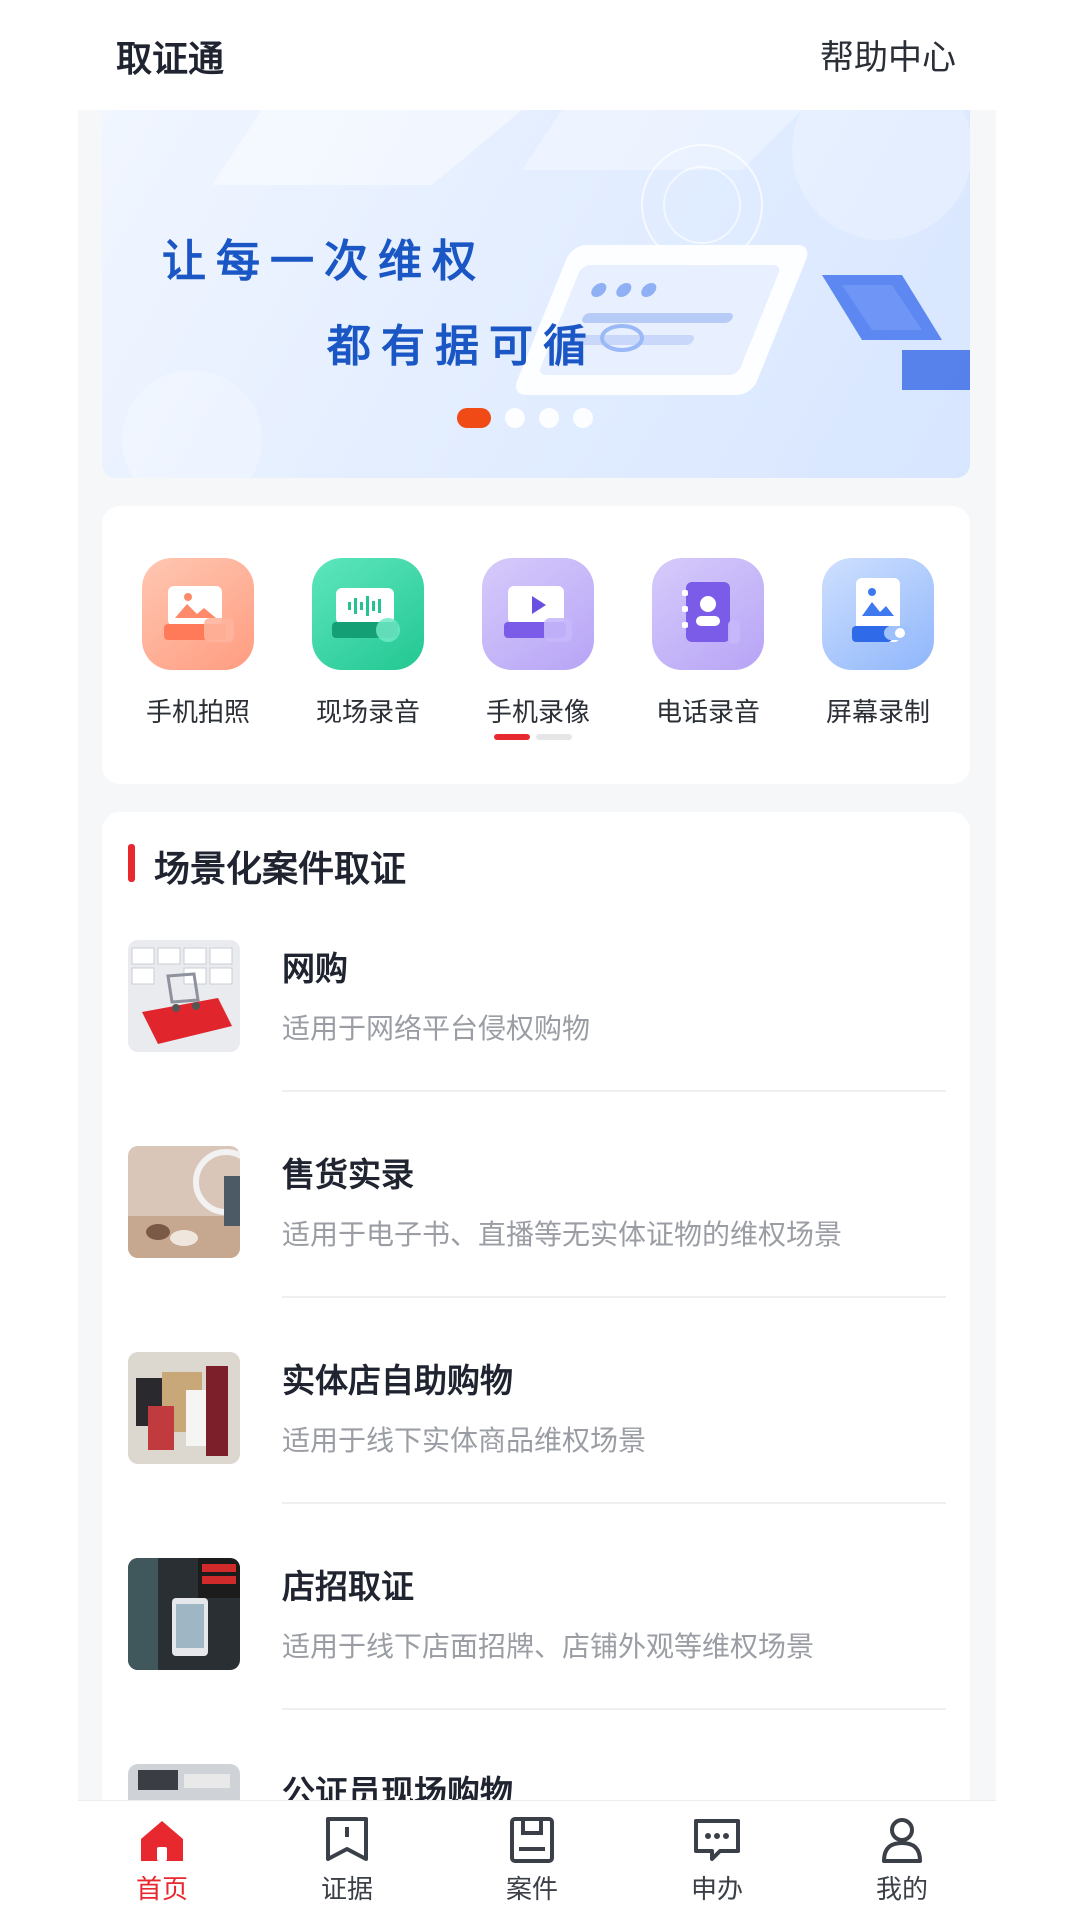 This screenshot has width=1080, height=1920. I want to click on audio-record-icon, so click(368, 614).